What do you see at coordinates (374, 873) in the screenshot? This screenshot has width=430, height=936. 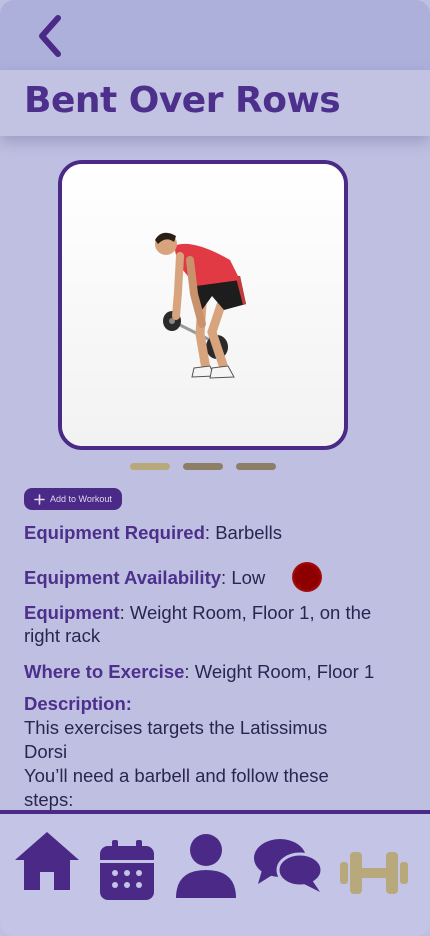 I see `dumbbell-icon` at bounding box center [374, 873].